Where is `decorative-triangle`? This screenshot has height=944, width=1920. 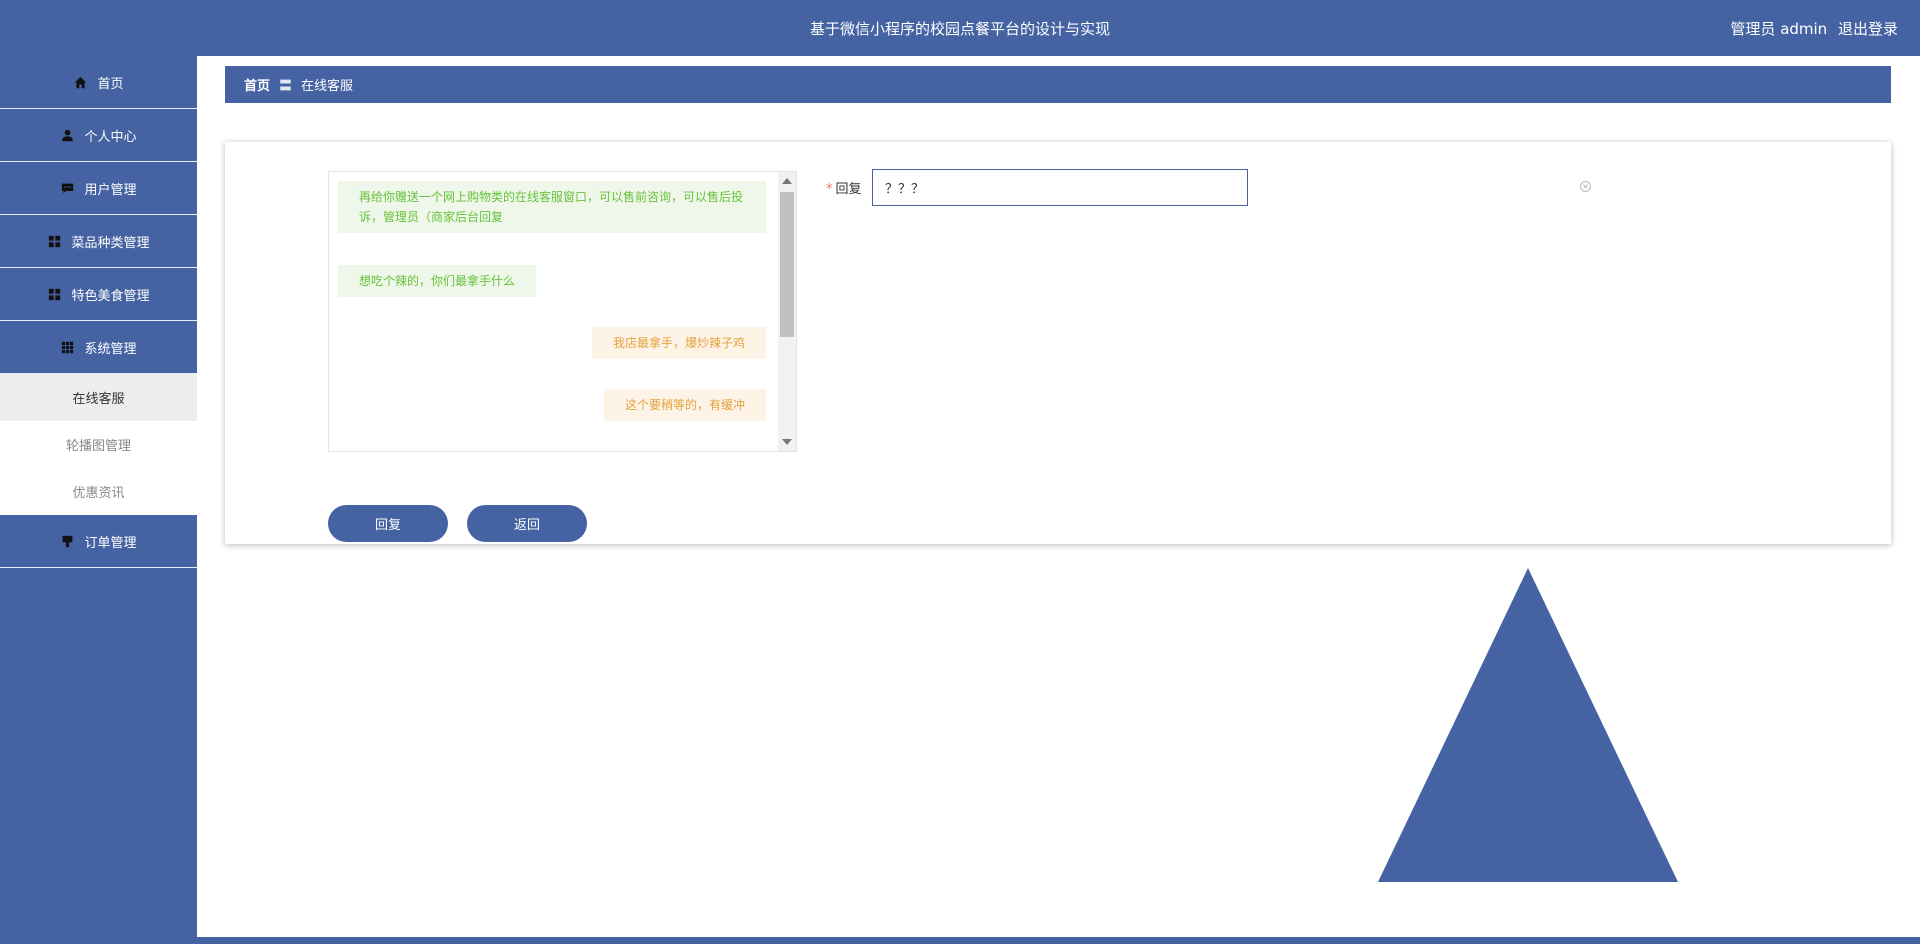
decorative-triangle is located at coordinates (1528, 725).